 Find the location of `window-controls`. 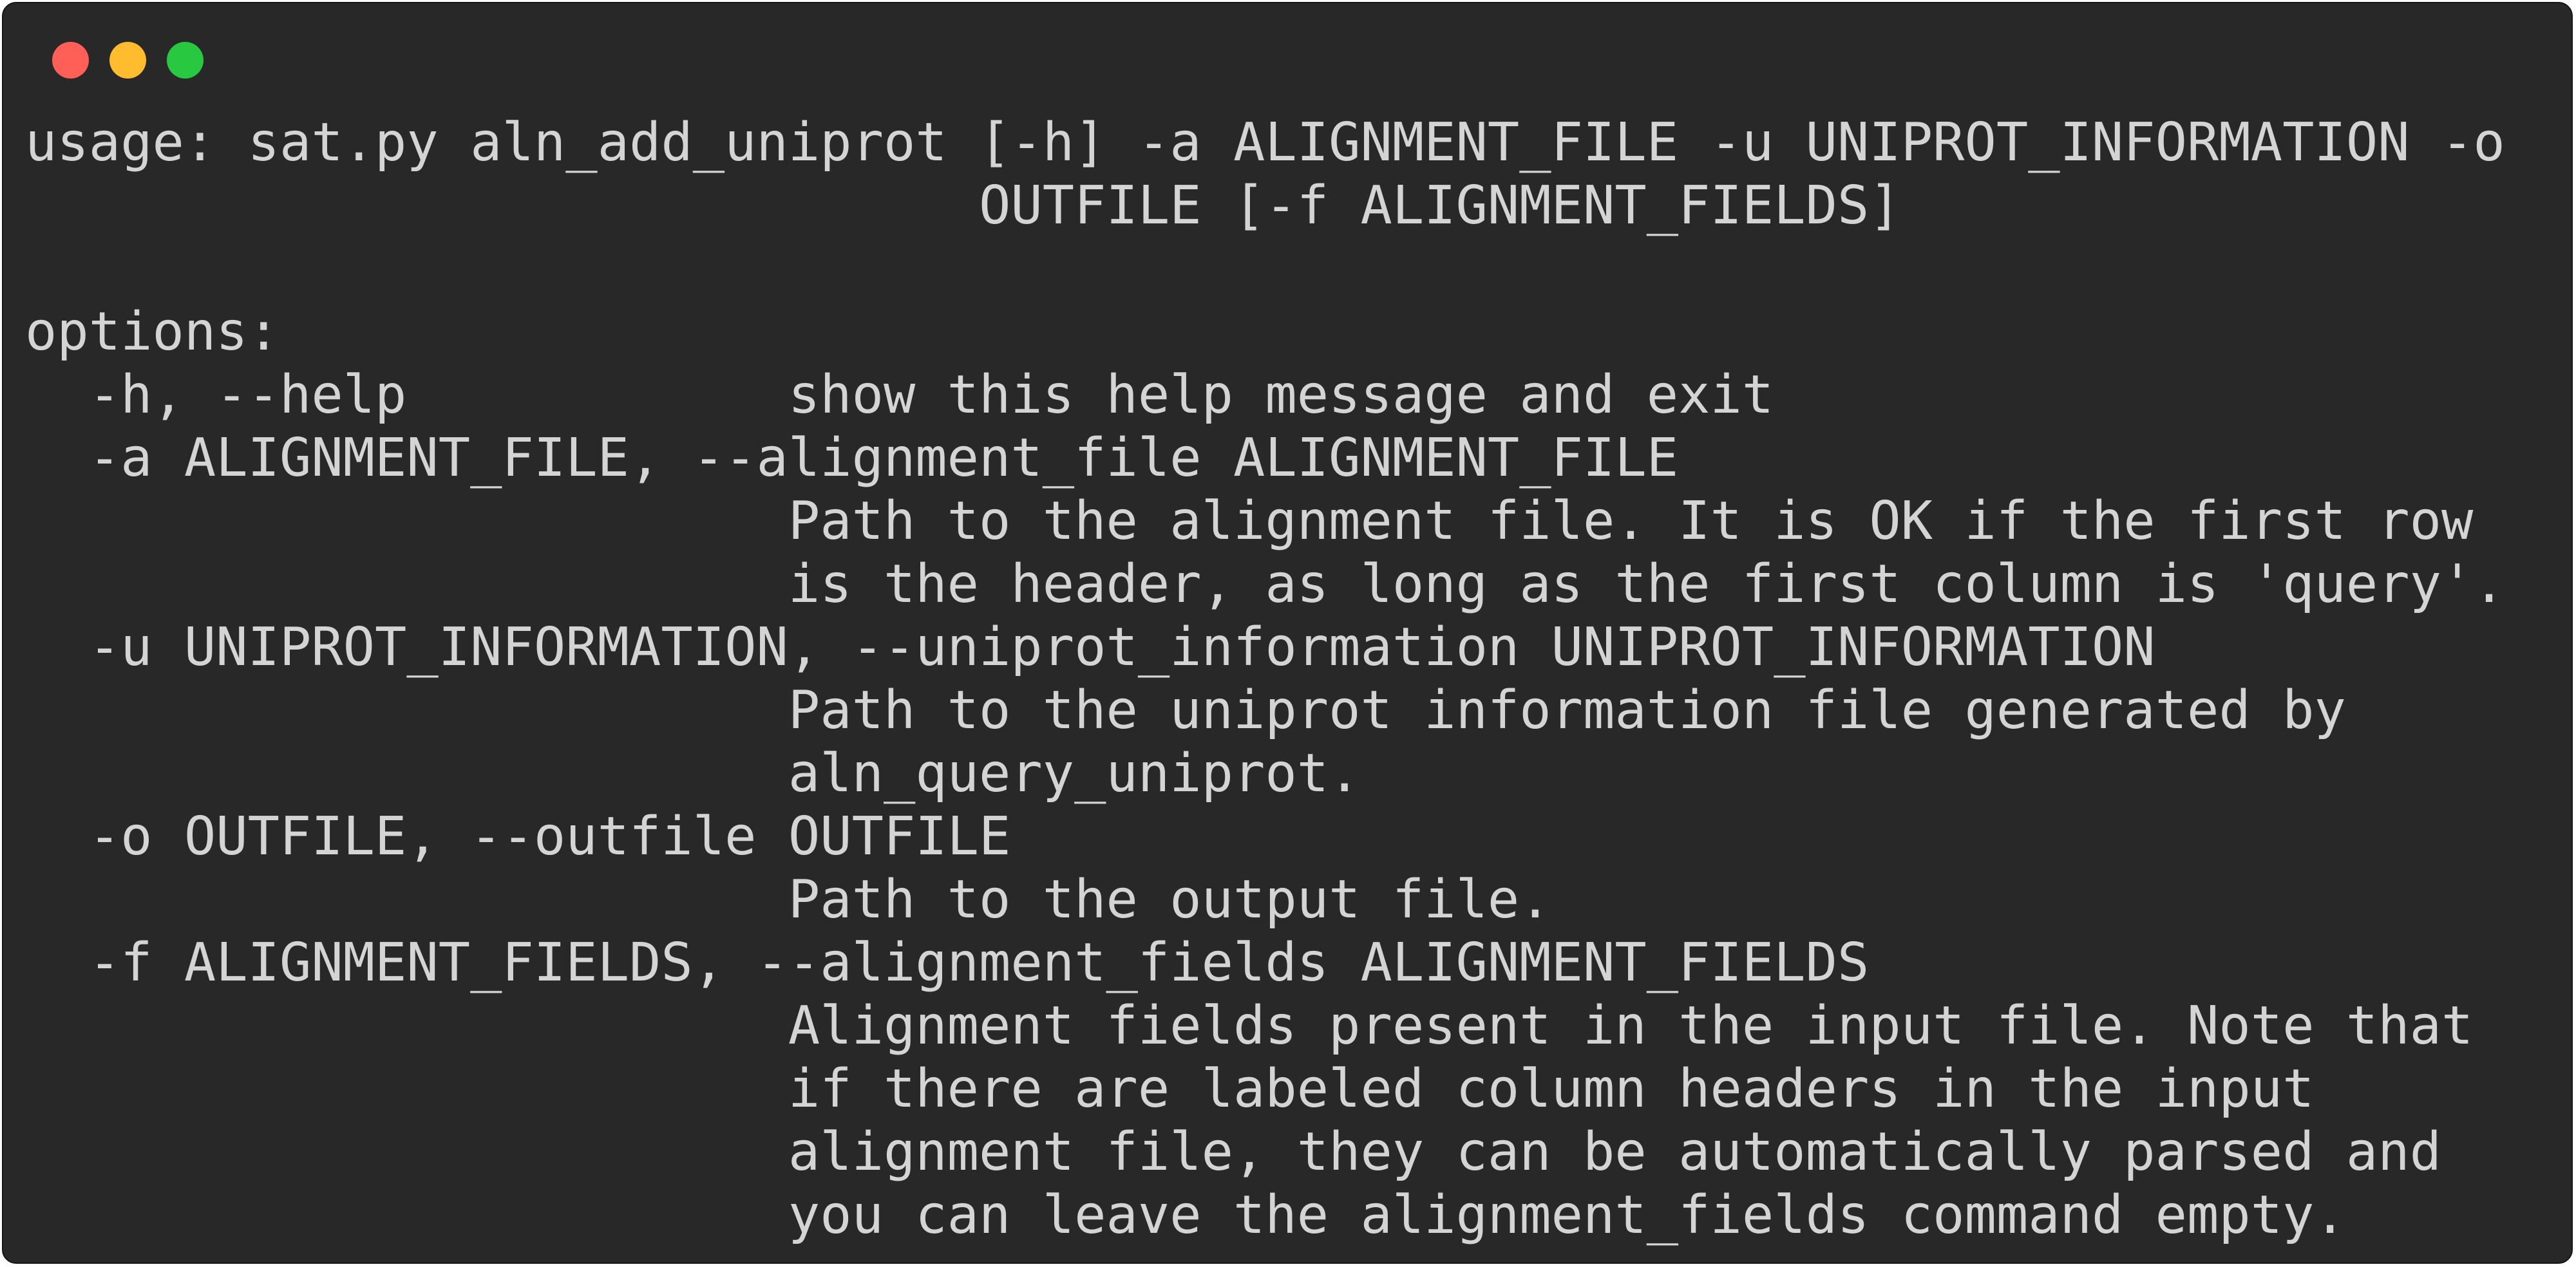

window-controls is located at coordinates (128, 61).